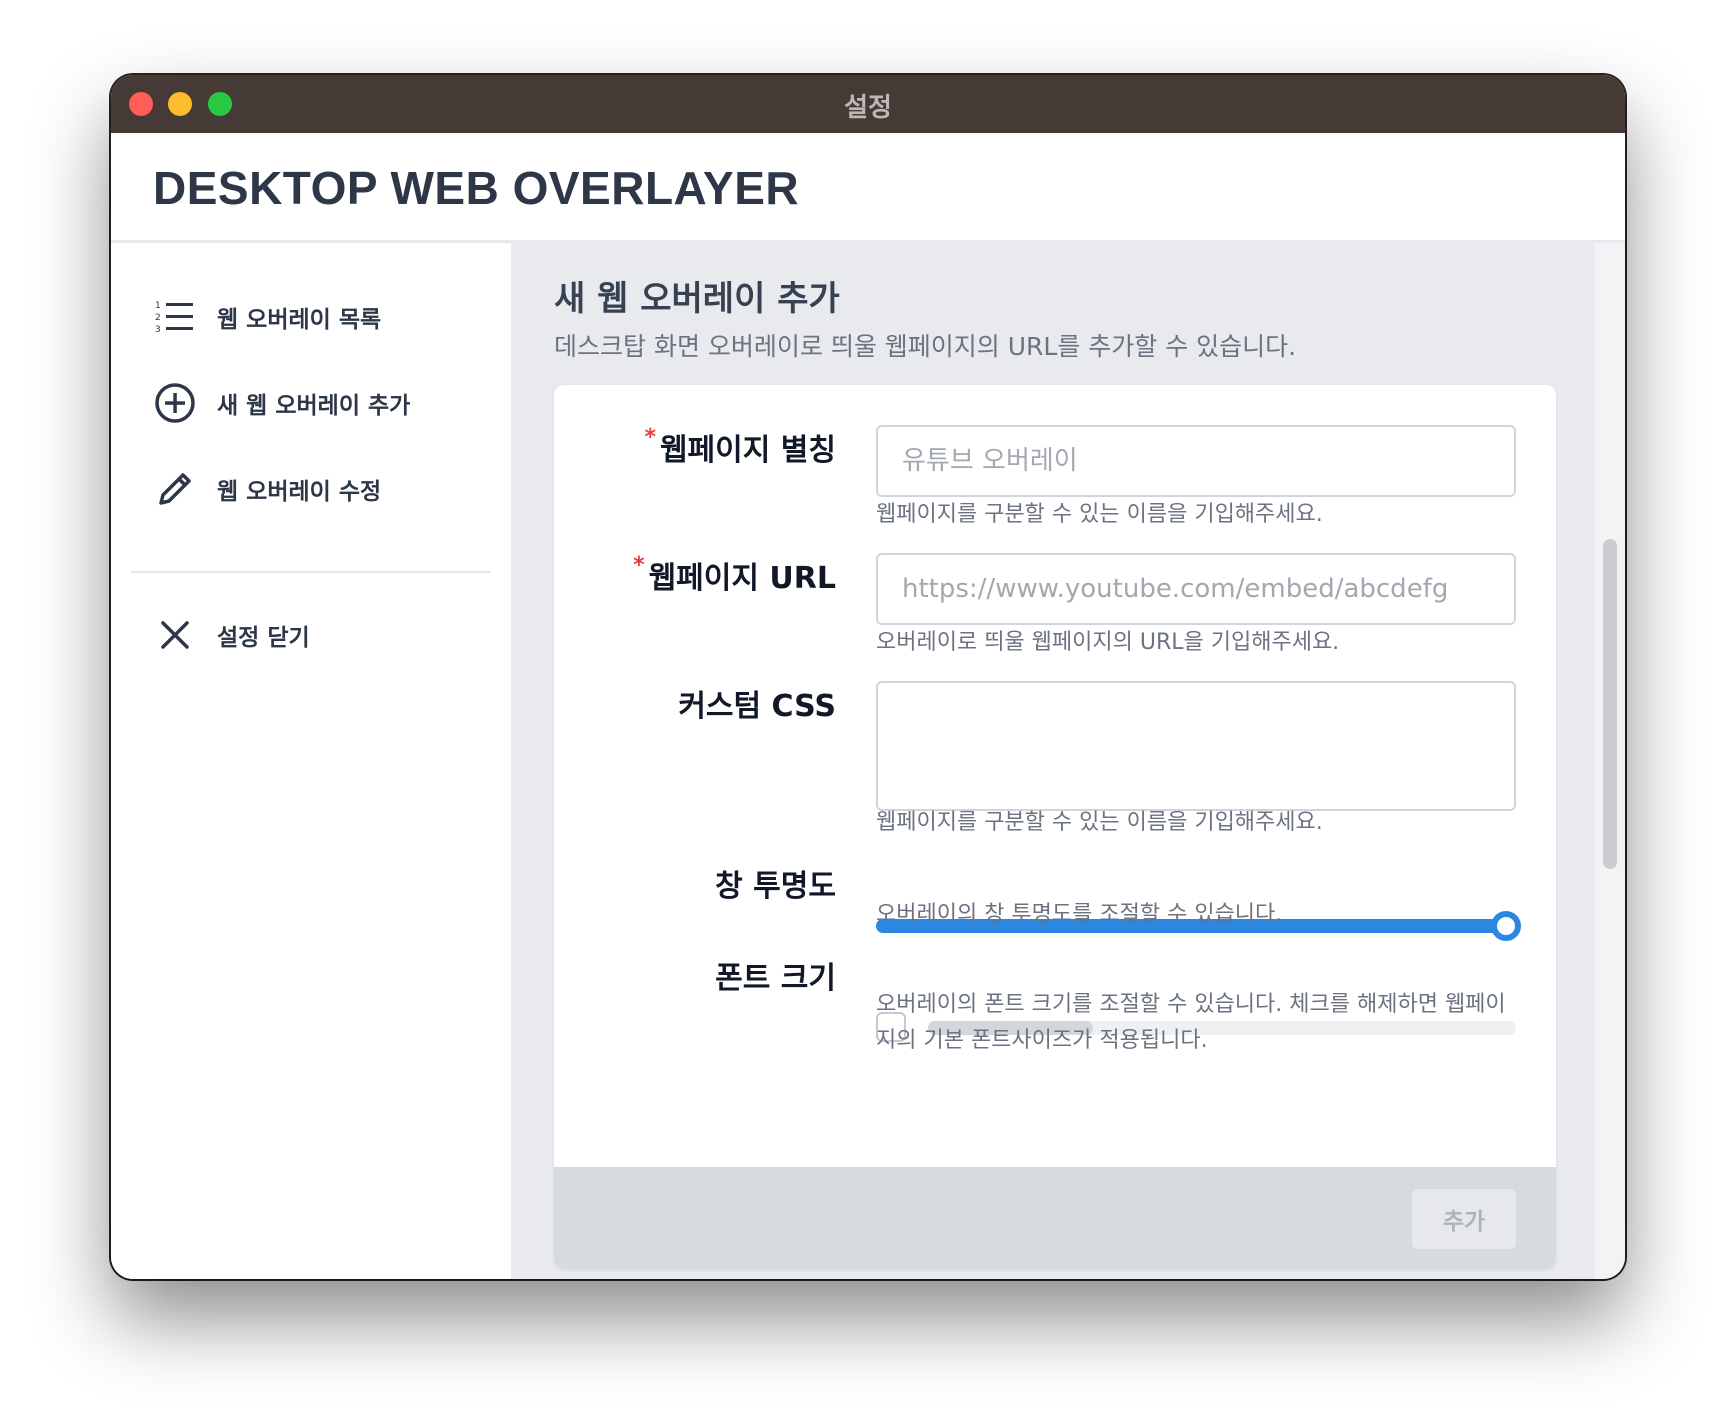 This screenshot has height=1424, width=1734. Describe the element at coordinates (1196, 461) in the screenshot. I see `alias-input` at that location.